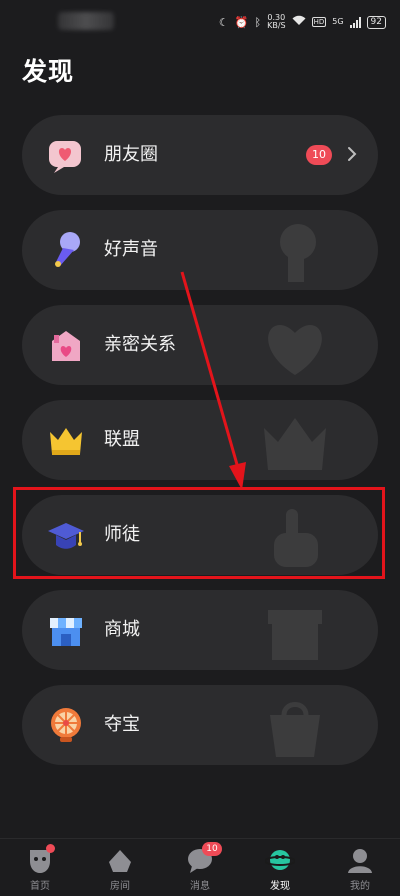 The width and height of the screenshot is (400, 896). I want to click on menu-item-label: 好声音, so click(131, 249).